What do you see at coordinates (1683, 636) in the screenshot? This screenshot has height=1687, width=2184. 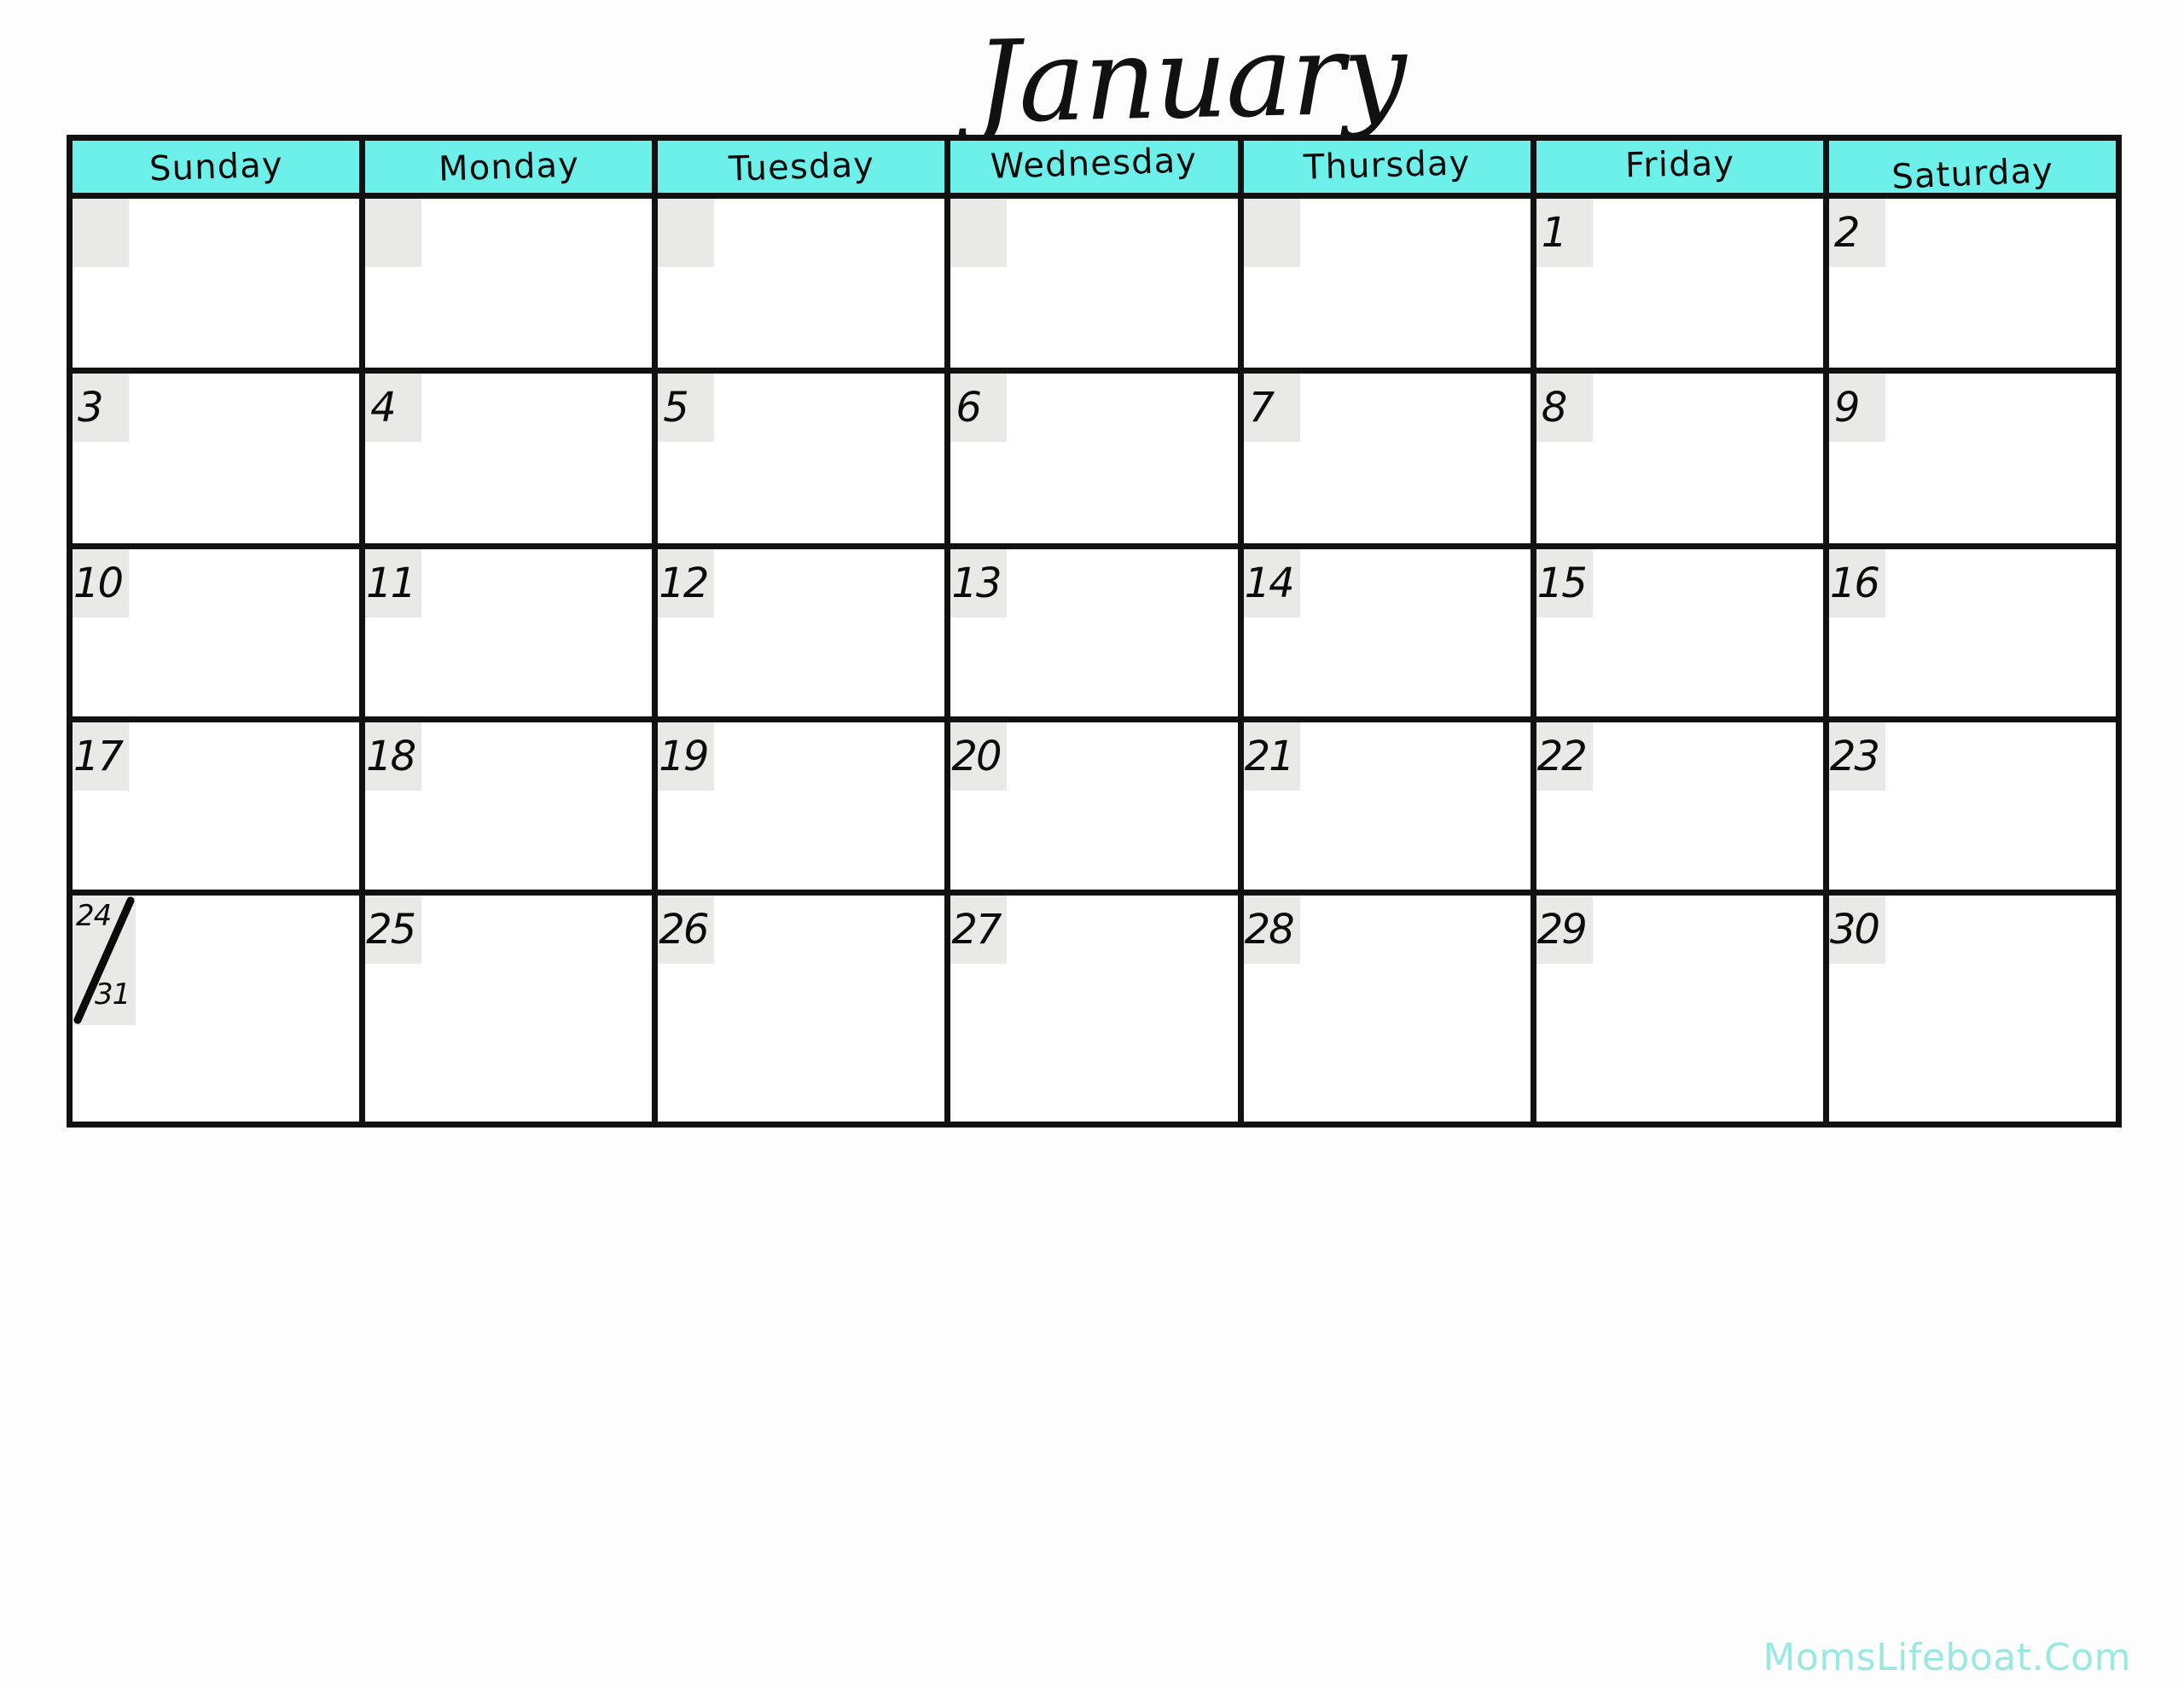 I see `day-cell: 15` at bounding box center [1683, 636].